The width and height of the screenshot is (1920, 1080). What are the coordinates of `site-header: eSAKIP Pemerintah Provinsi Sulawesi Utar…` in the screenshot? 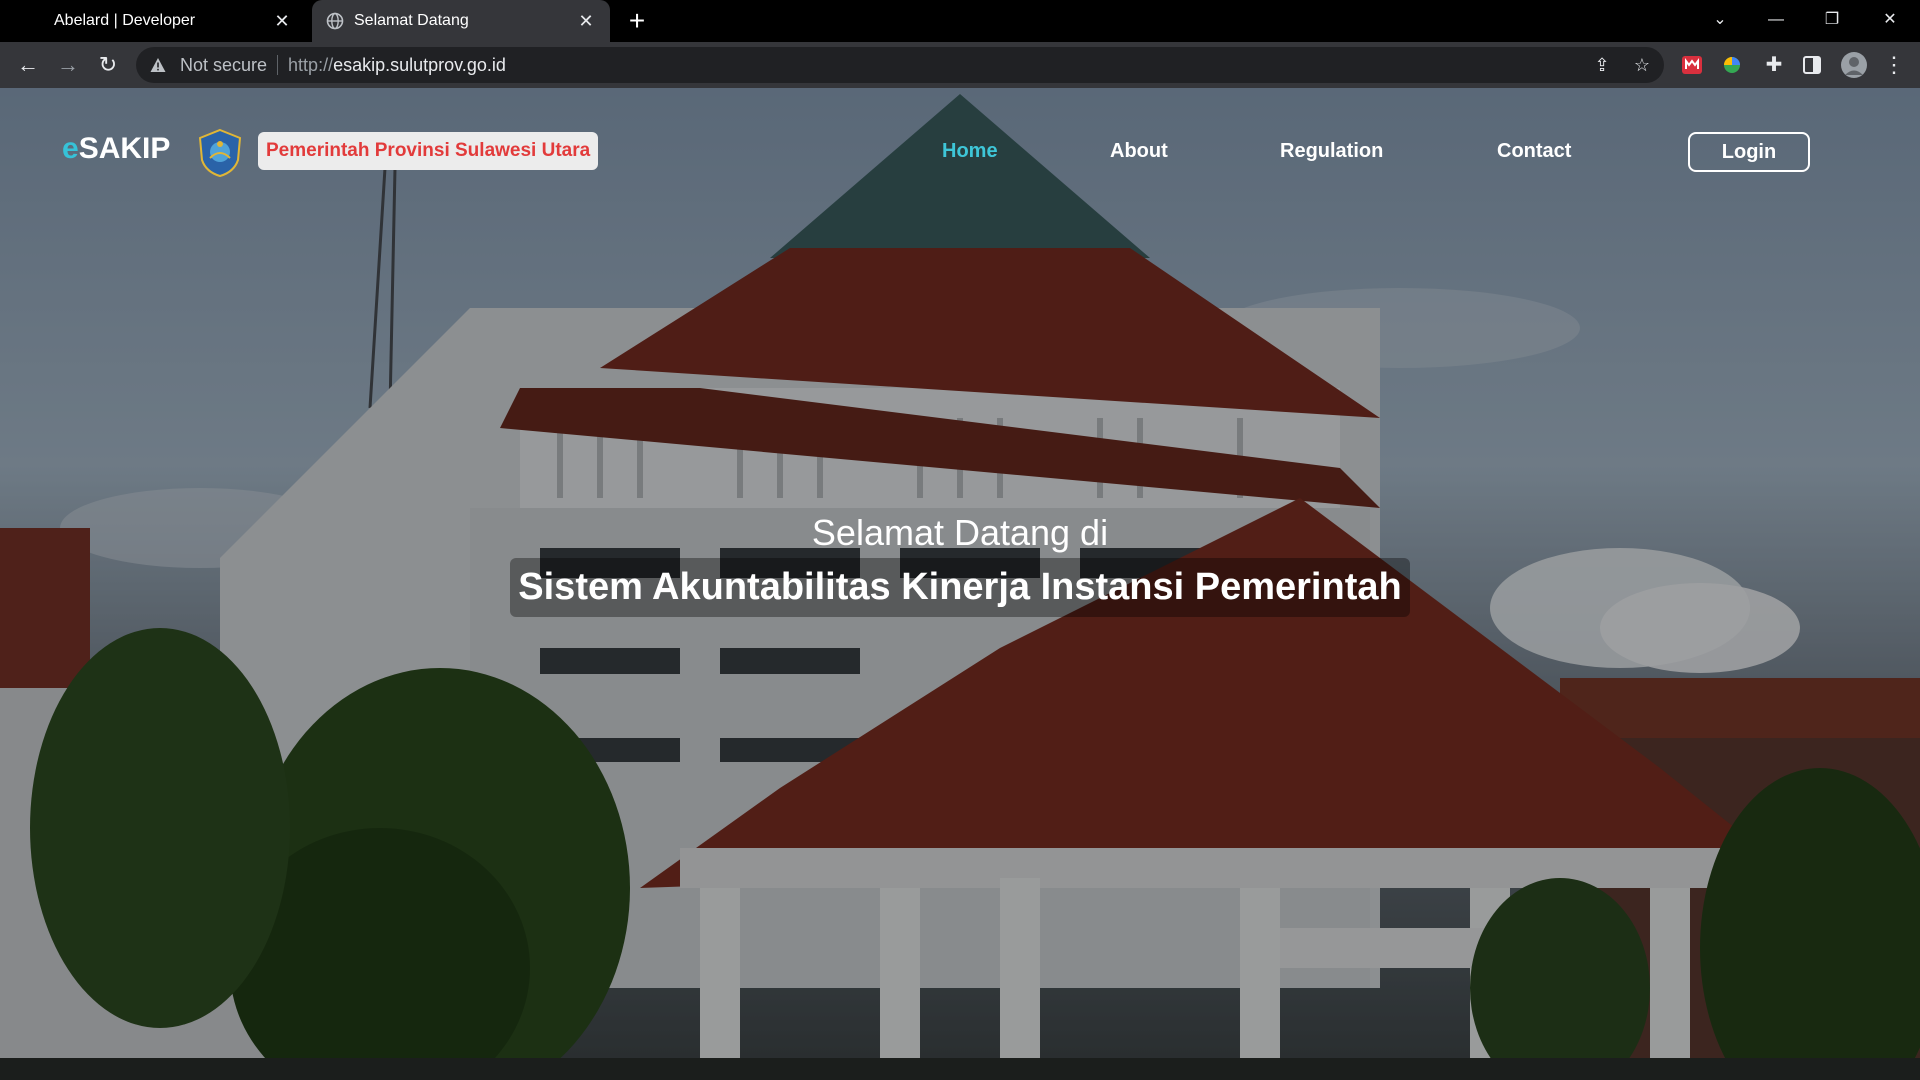 It's located at (960, 148).